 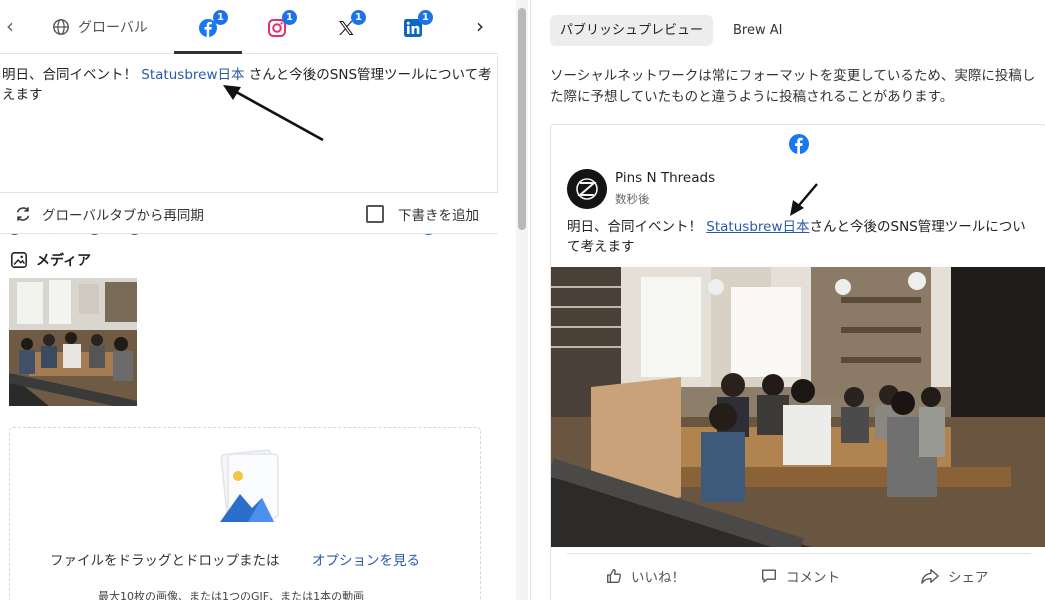 What do you see at coordinates (968, 578) in the screenshot?
I see `share-label: シェア` at bounding box center [968, 578].